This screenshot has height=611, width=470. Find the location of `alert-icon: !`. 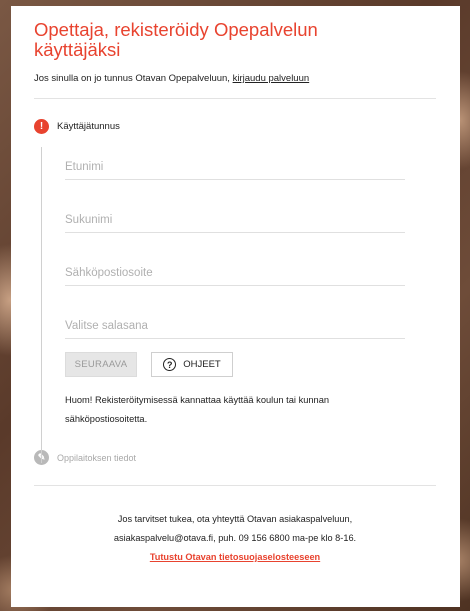

alert-icon: ! is located at coordinates (41, 126).